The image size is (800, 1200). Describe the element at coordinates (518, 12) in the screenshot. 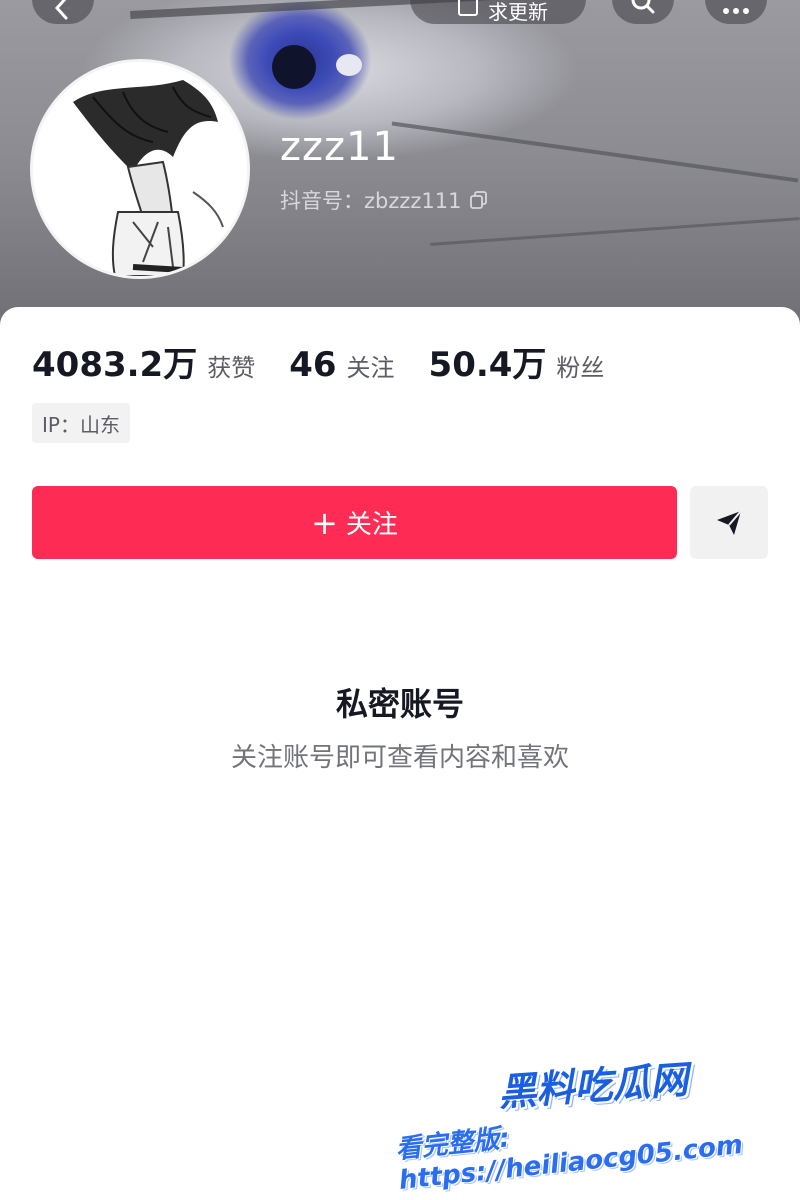

I see `request-update-label: 求更新` at that location.